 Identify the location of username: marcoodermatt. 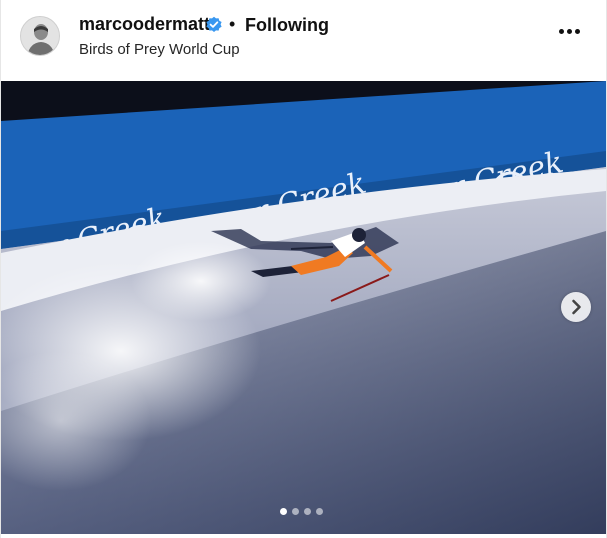
(144, 24).